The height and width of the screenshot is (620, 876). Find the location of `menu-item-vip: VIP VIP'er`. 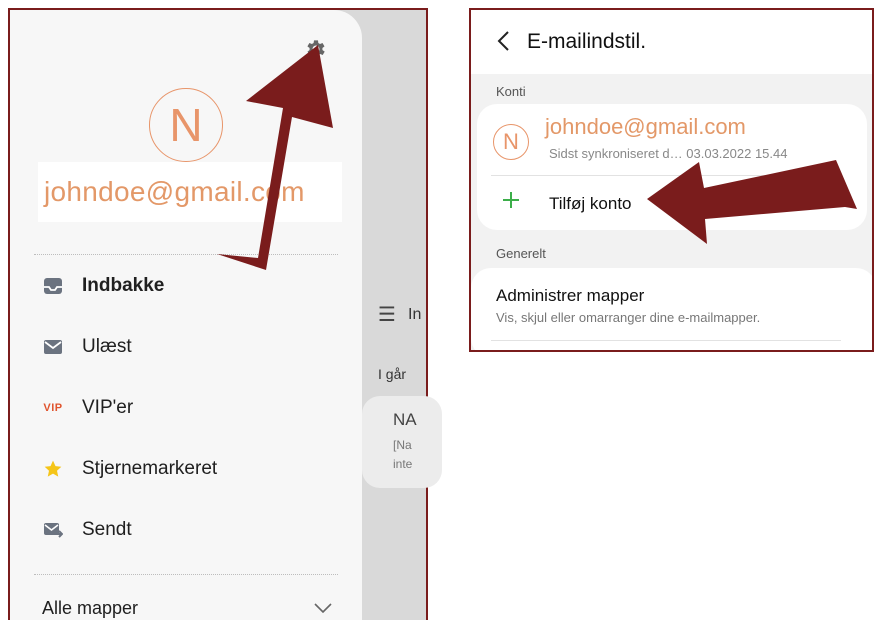

menu-item-vip: VIP VIP'er is located at coordinates (87, 408).